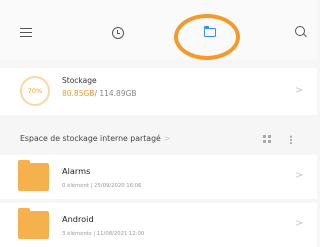 This screenshot has width=320, height=247. Describe the element at coordinates (267, 139) in the screenshot. I see `grid-icon` at that location.